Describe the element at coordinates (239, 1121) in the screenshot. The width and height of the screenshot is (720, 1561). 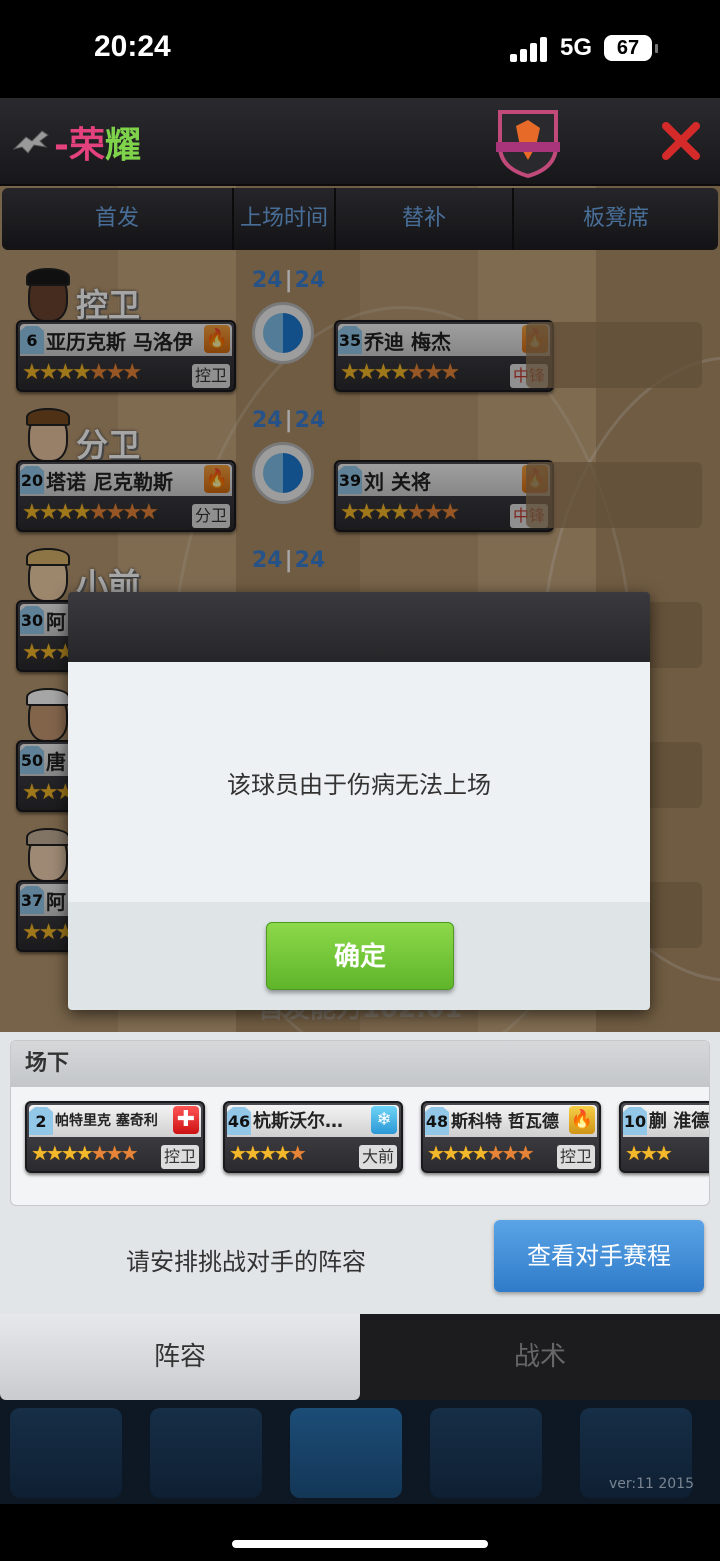
I see `jersey-number: 46` at that location.